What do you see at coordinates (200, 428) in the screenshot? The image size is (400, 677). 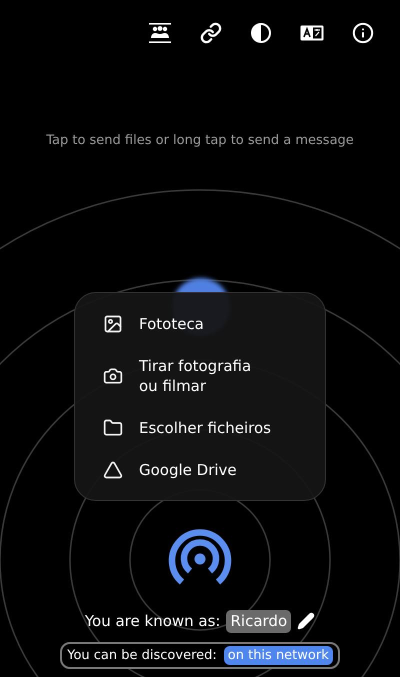 I see `menu-item: Escolher ficheiros` at bounding box center [200, 428].